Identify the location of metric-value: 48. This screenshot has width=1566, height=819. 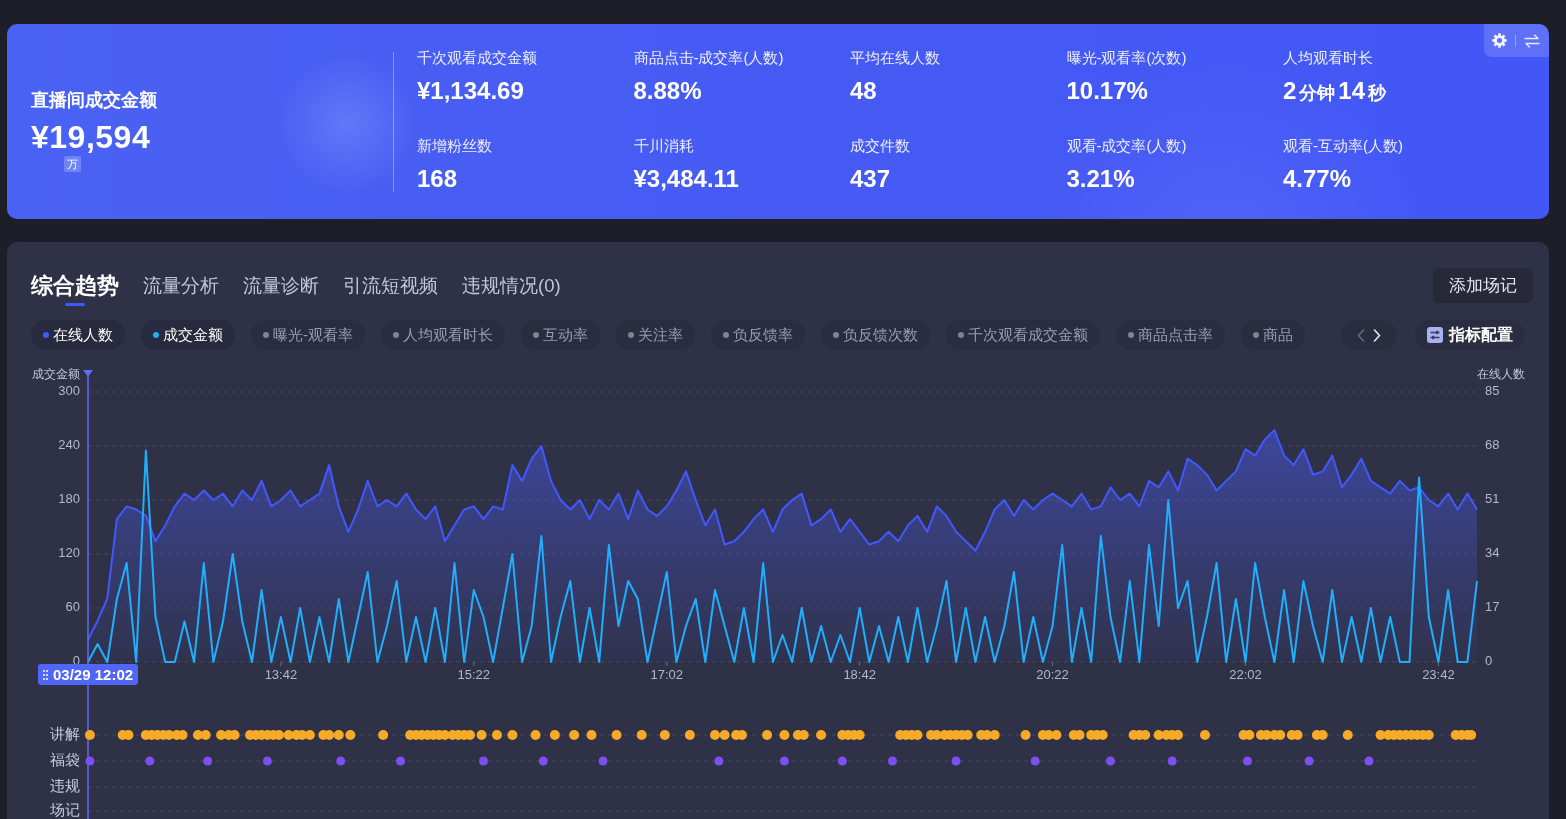
(863, 91).